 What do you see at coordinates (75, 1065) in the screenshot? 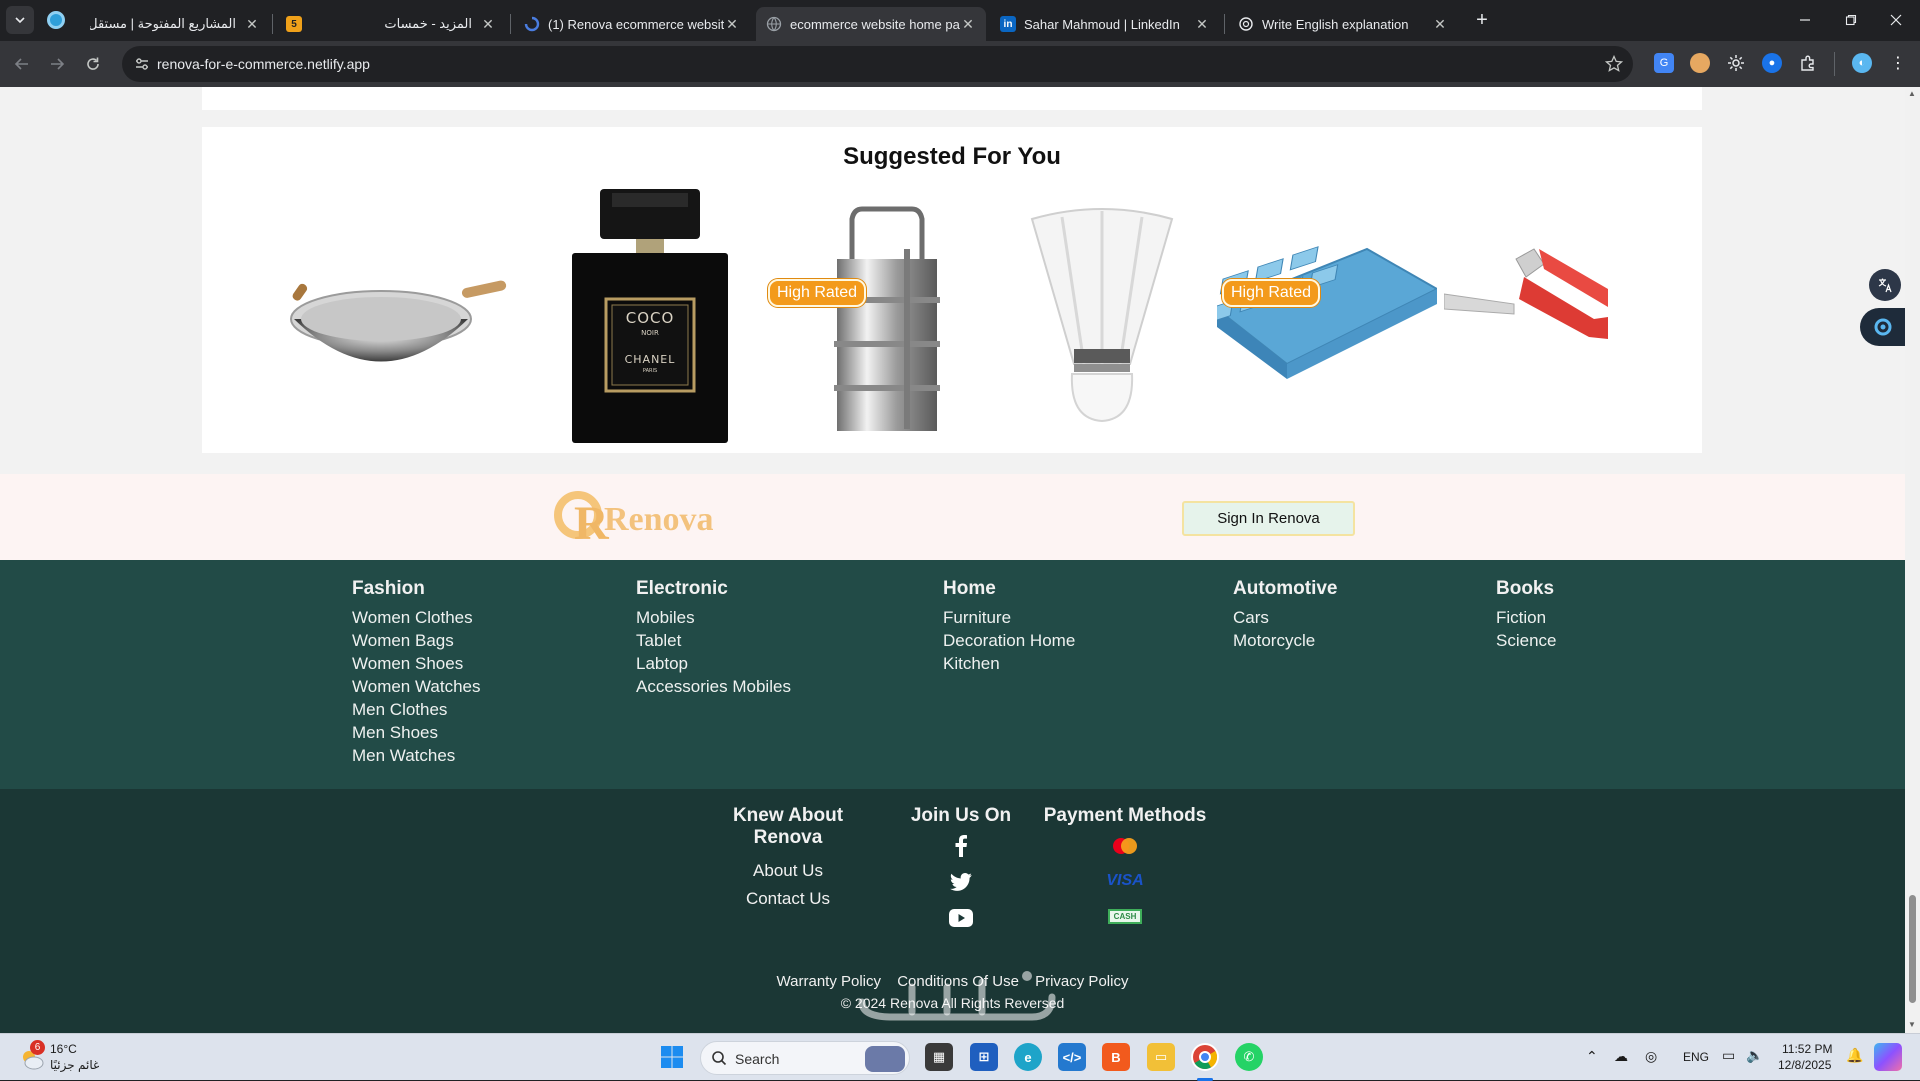
I see `weather-text: غائم جزئيًا` at bounding box center [75, 1065].